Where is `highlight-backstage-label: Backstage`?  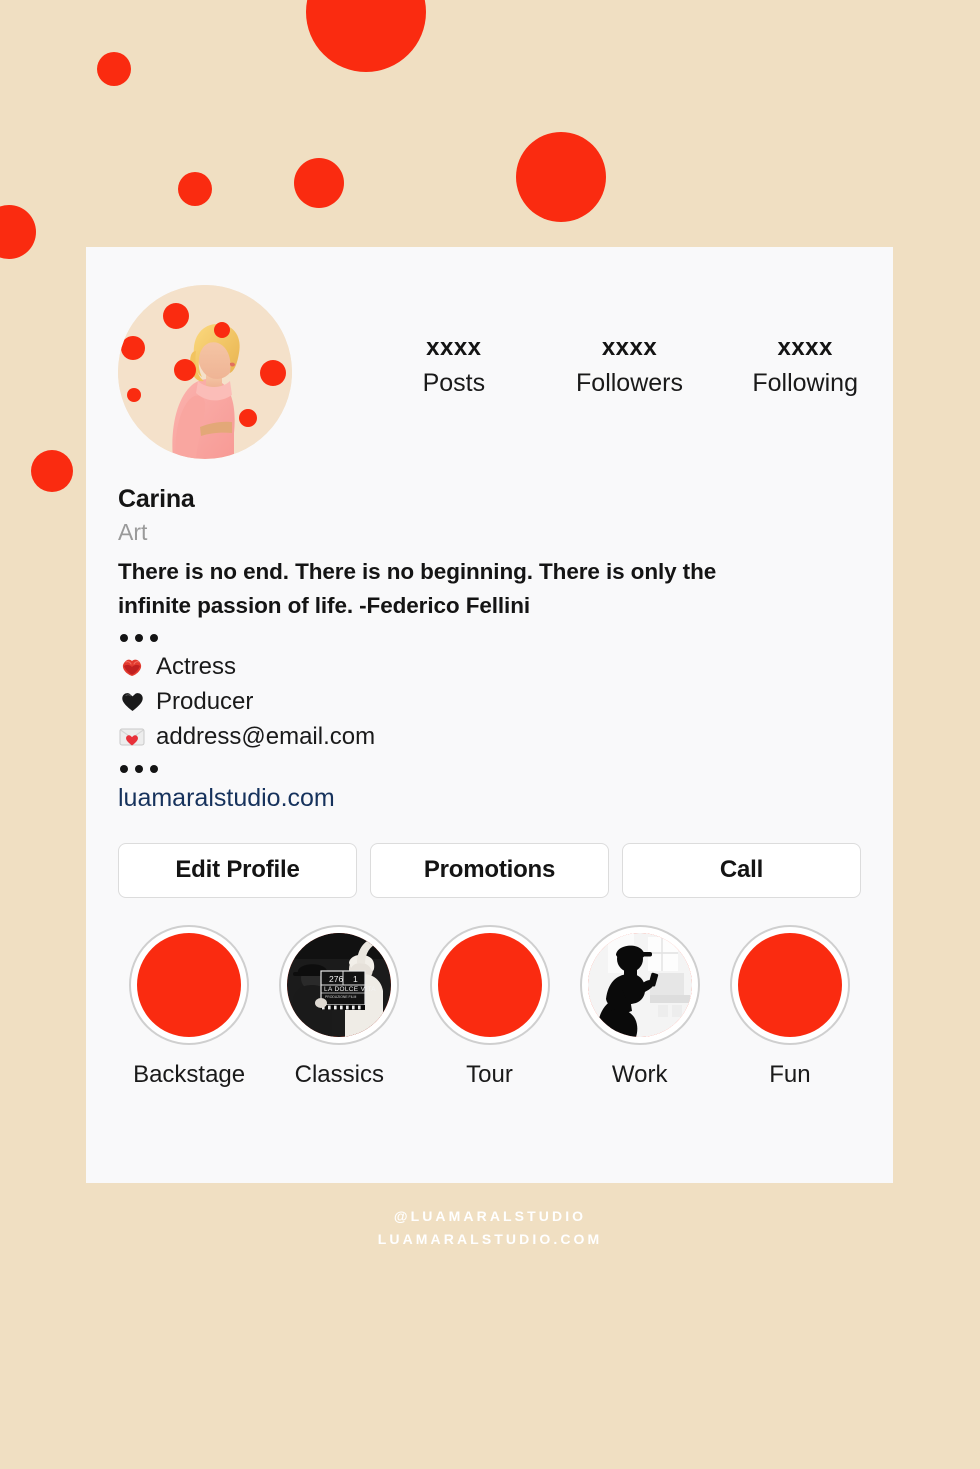 highlight-backstage-label: Backstage is located at coordinates (189, 1074).